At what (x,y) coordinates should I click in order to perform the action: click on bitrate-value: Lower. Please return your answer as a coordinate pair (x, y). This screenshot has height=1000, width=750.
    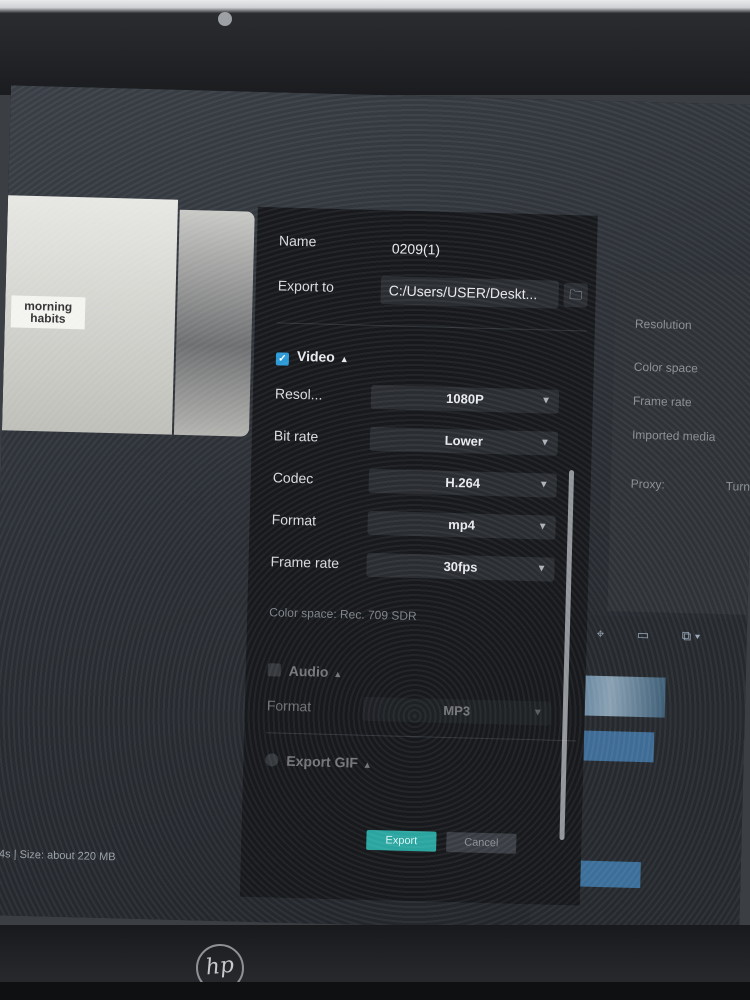
    Looking at the image, I should click on (464, 440).